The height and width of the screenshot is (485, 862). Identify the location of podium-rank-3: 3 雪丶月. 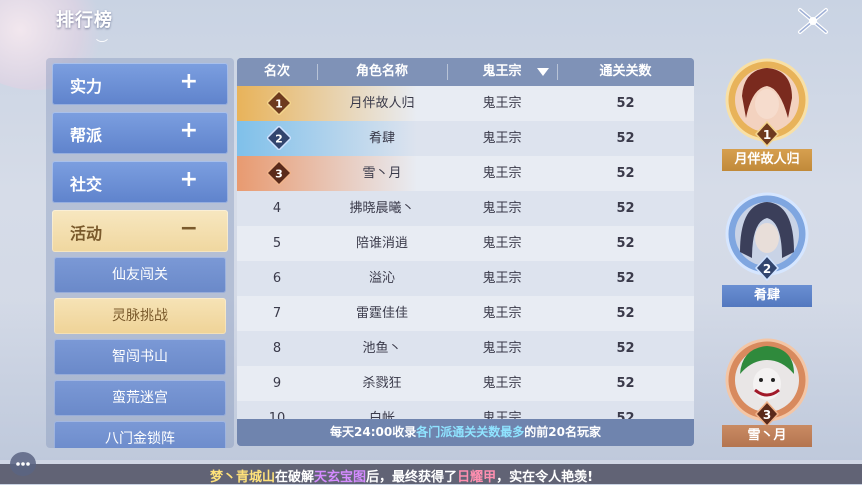
(767, 396).